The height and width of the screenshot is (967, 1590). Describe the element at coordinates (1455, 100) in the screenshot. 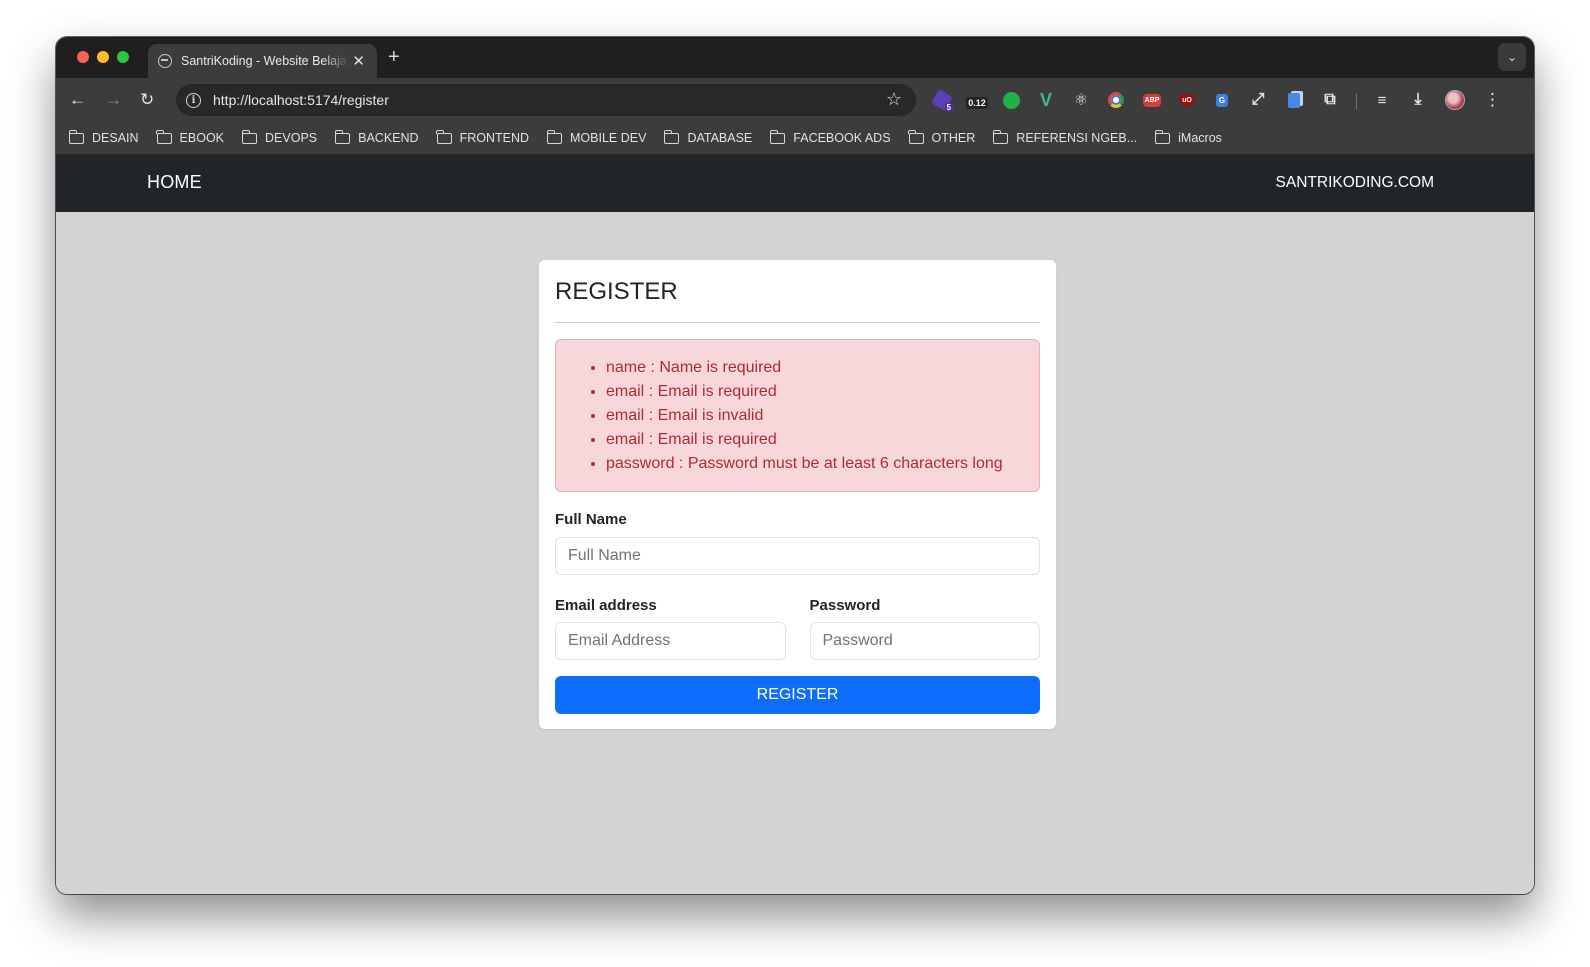

I see `profile-avatar` at that location.